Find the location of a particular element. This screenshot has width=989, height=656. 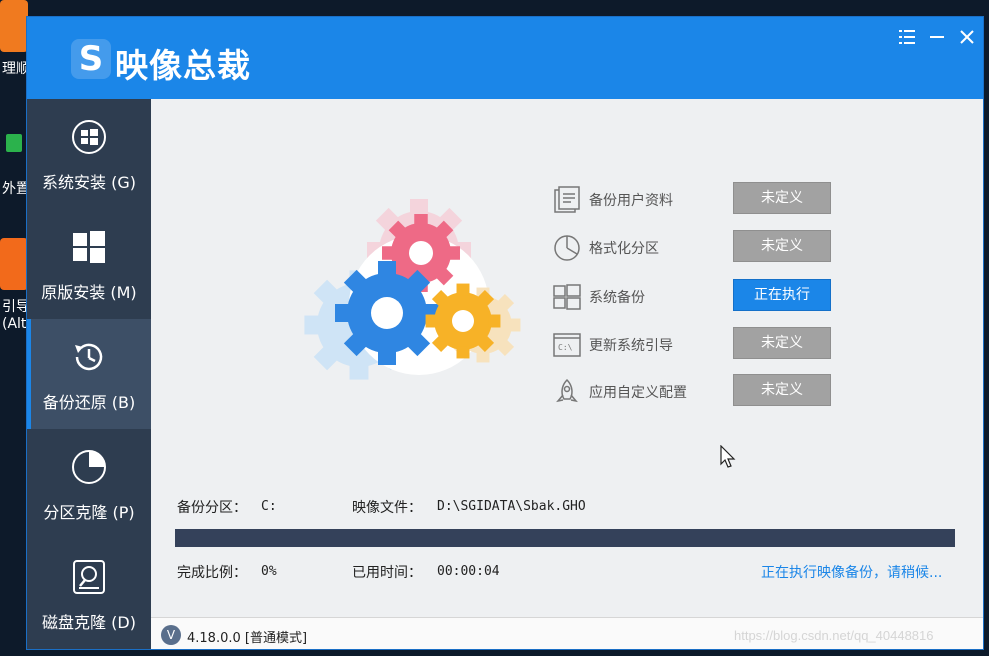

list-menu-icon is located at coordinates (907, 37).